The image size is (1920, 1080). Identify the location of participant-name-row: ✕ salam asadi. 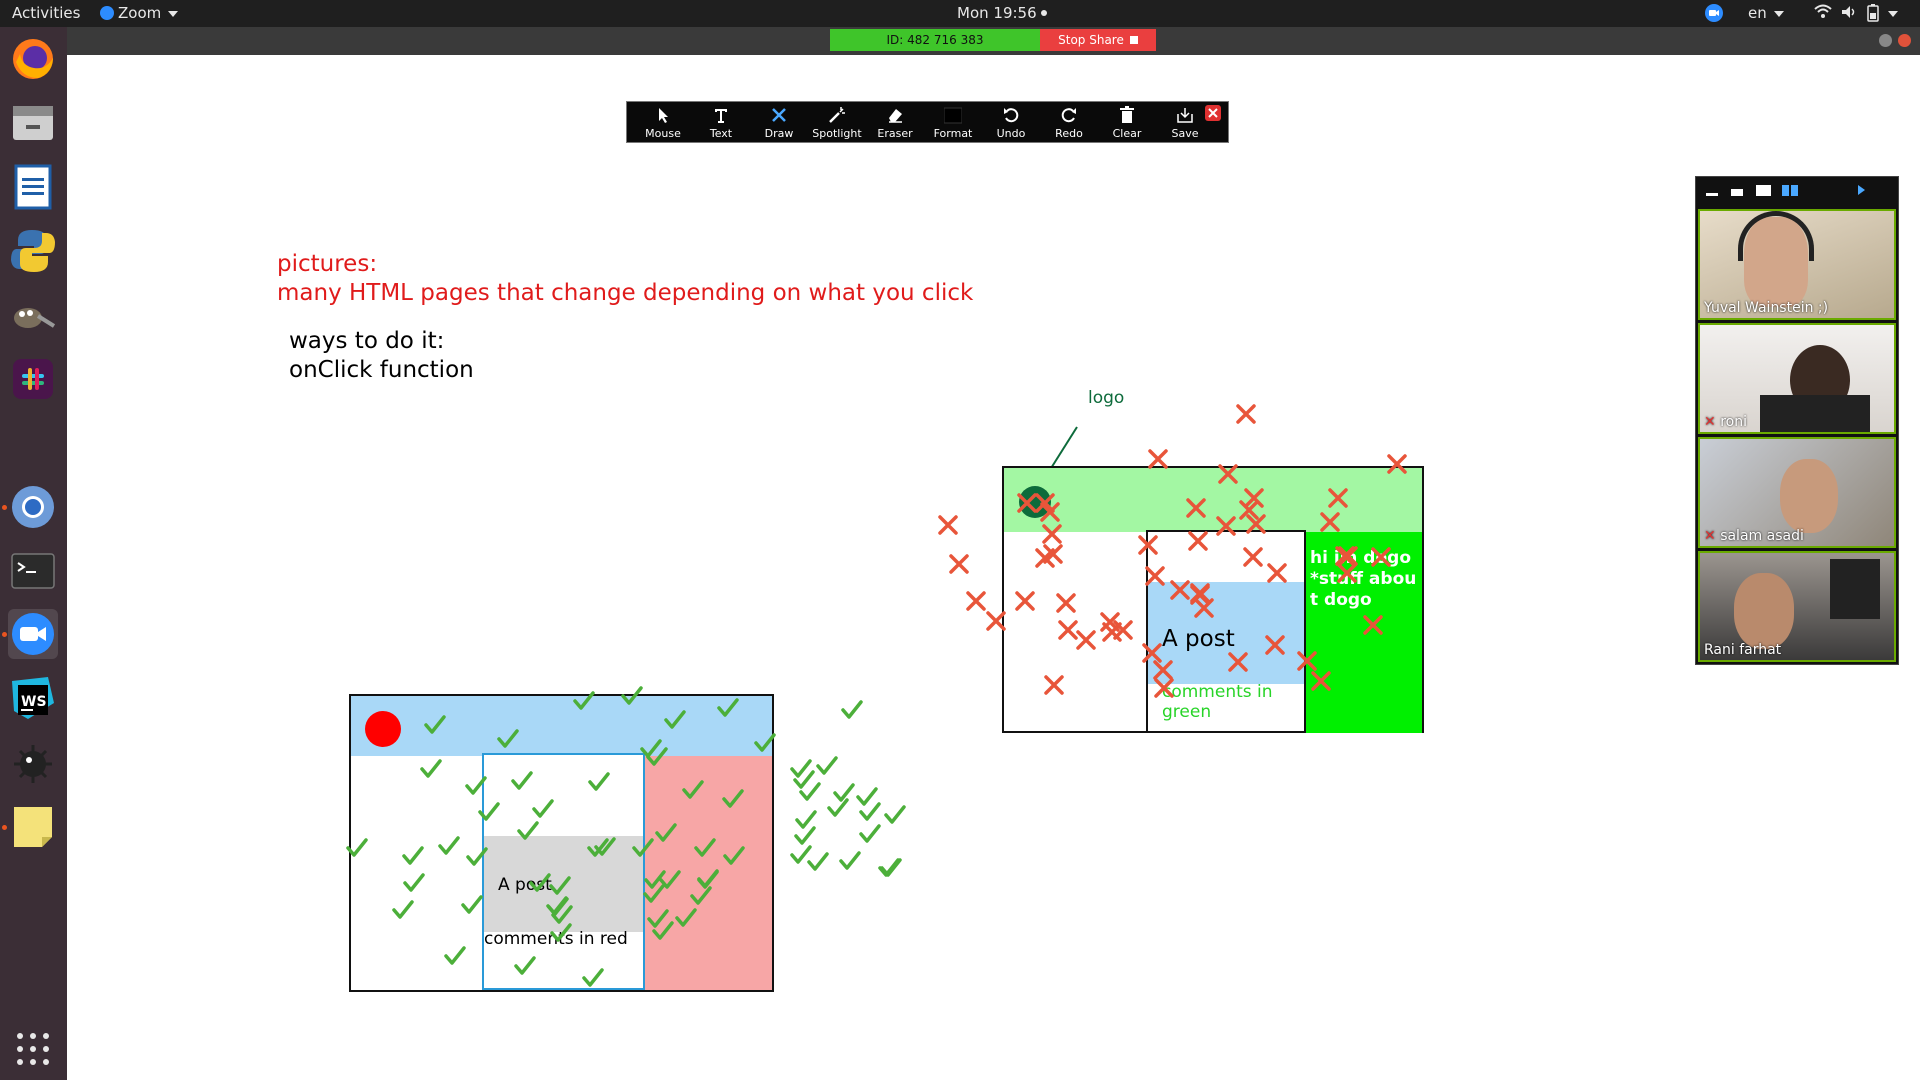
(1754, 536).